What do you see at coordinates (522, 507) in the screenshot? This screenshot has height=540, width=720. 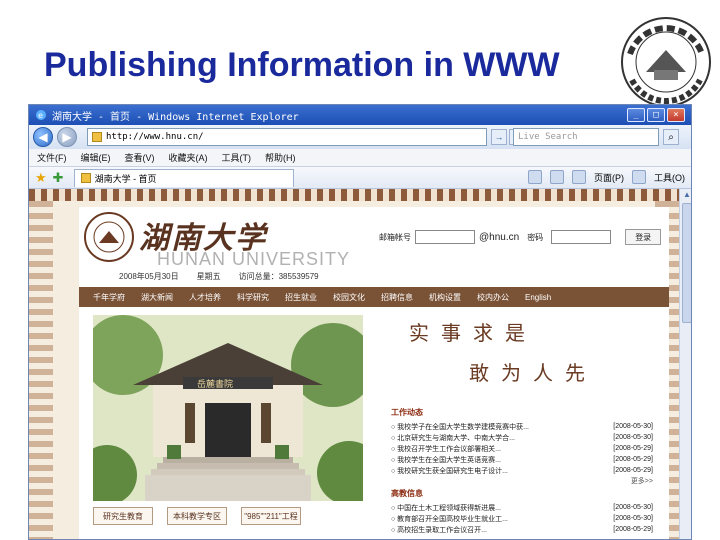 I see `list-item: ○ 中国在土木工程领域获得新进展... [2008-05-30]` at bounding box center [522, 507].